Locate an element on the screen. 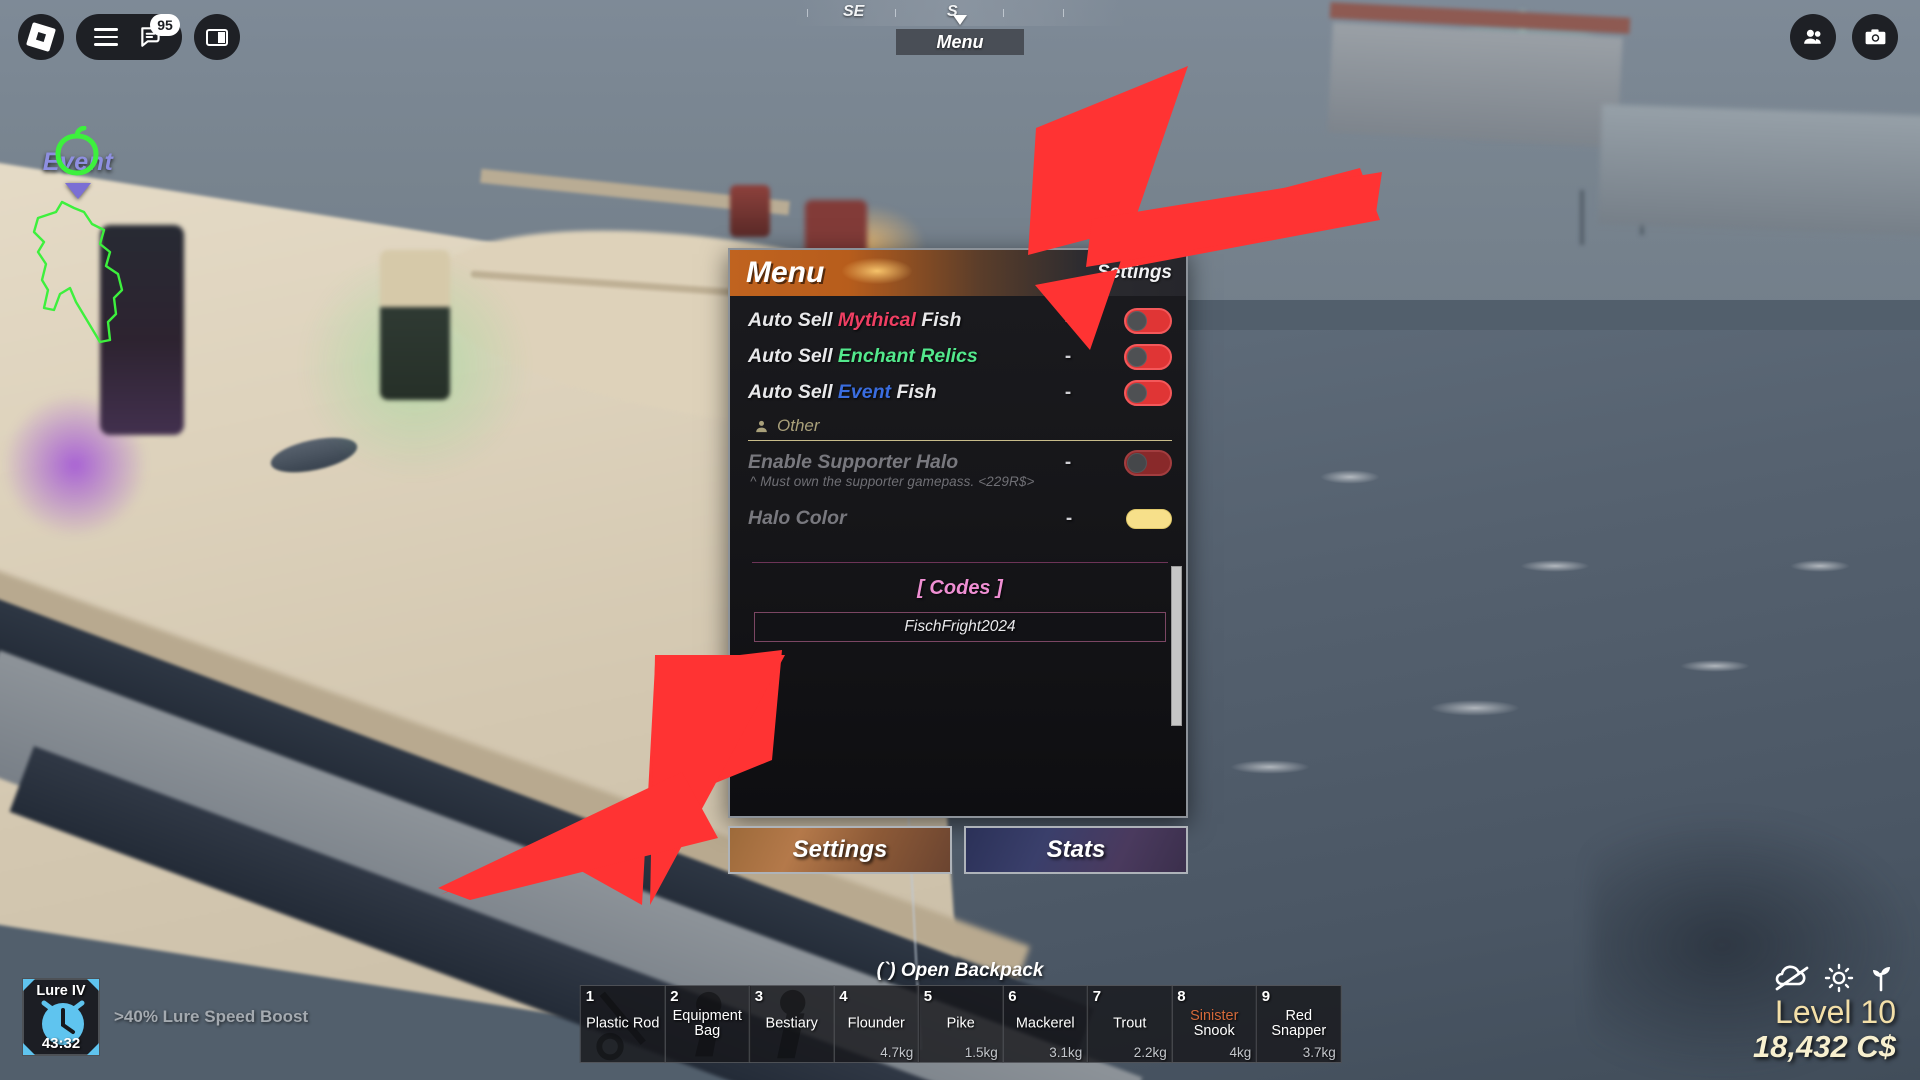  settings-button-label: Settings is located at coordinates (840, 849).